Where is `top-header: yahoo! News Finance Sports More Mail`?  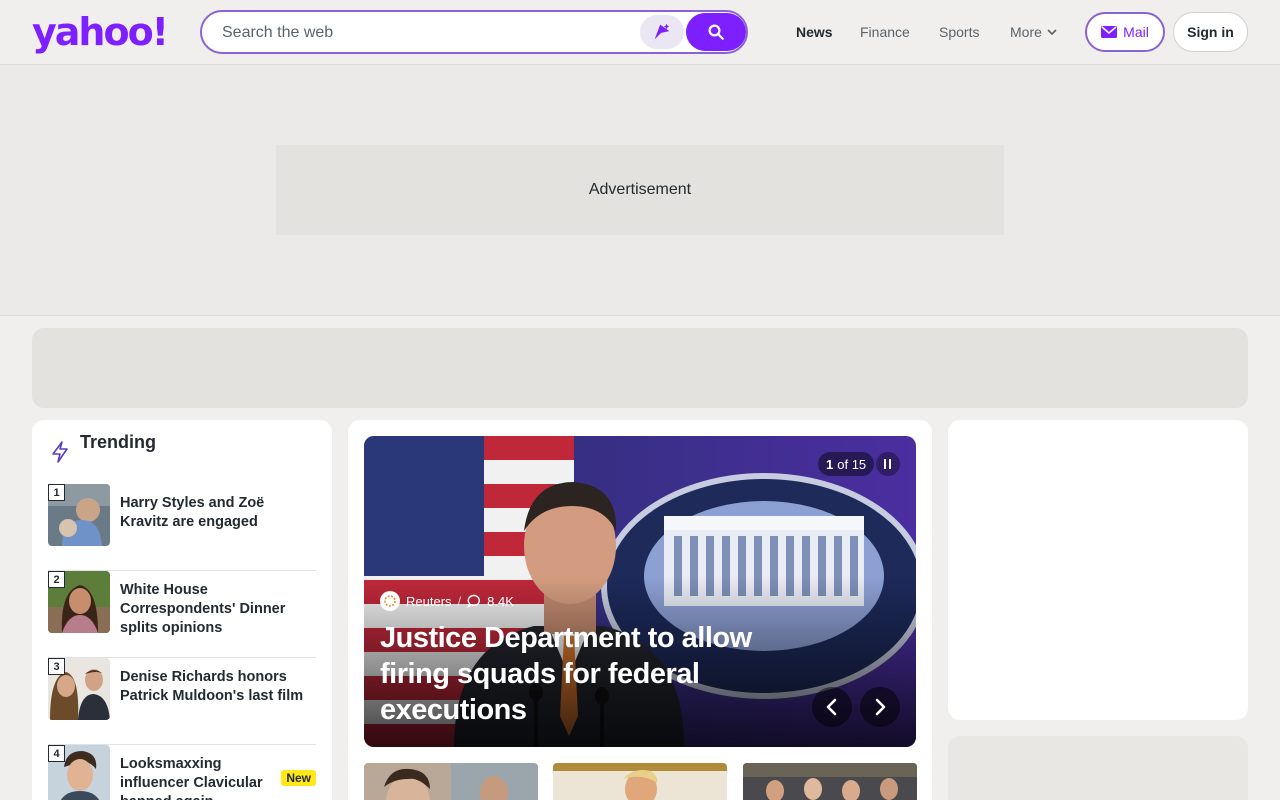 top-header: yahoo! News Finance Sports More Mail is located at coordinates (640, 32).